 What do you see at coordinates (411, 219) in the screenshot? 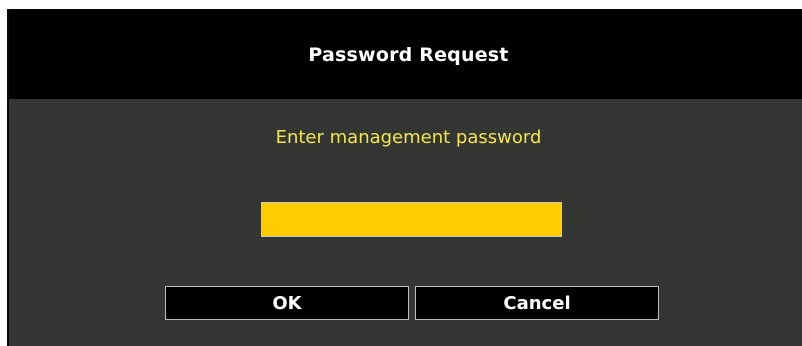
I see `password-input` at bounding box center [411, 219].